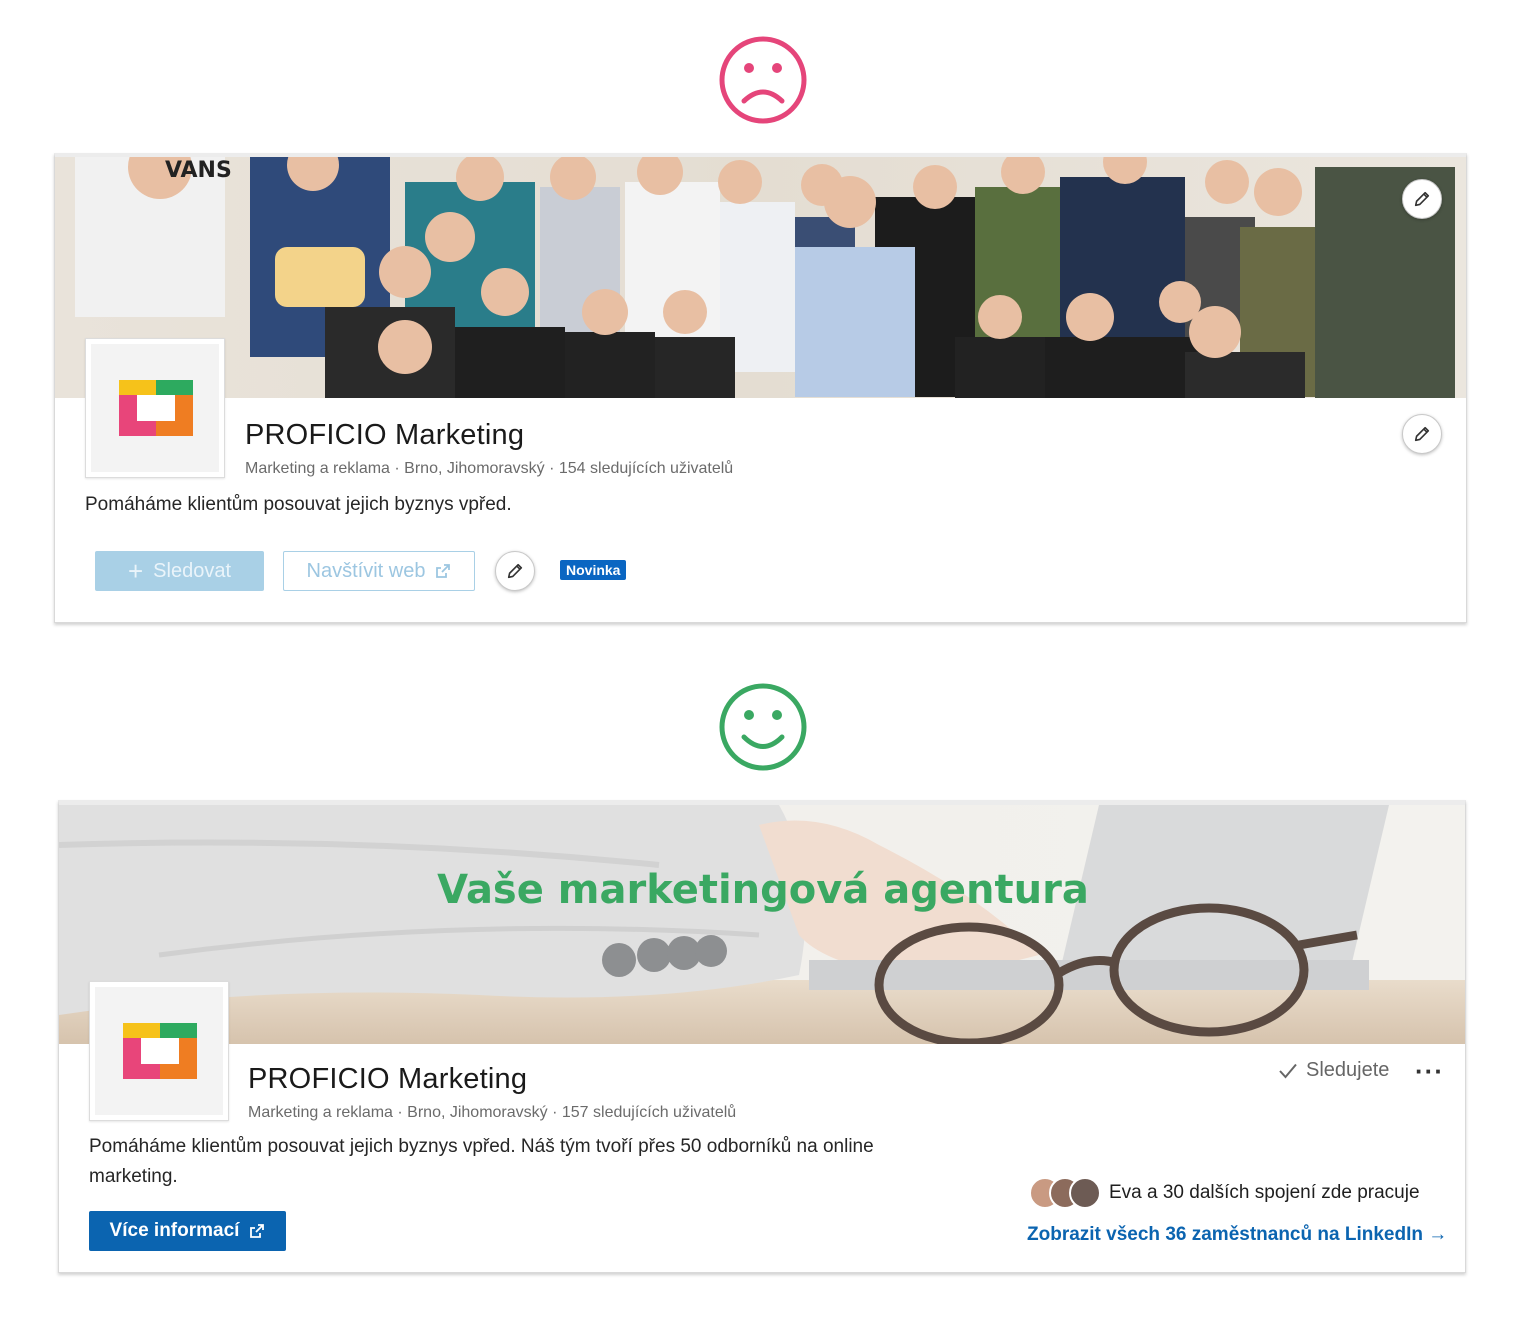 This screenshot has height=1333, width=1525. Describe the element at coordinates (593, 570) in the screenshot. I see `new-badge: Novinka` at that location.